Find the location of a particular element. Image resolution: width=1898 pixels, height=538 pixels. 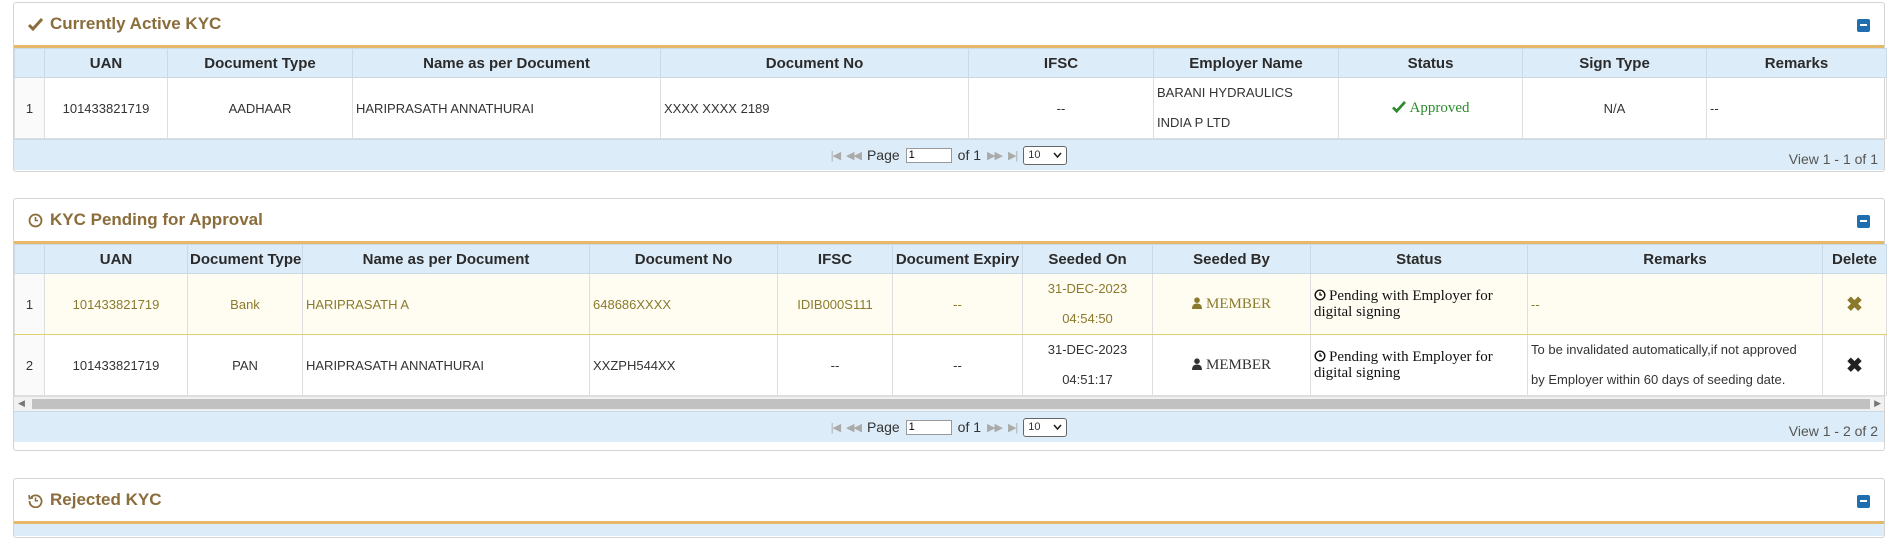

seeded-time: 04:54:50 is located at coordinates (1087, 318).